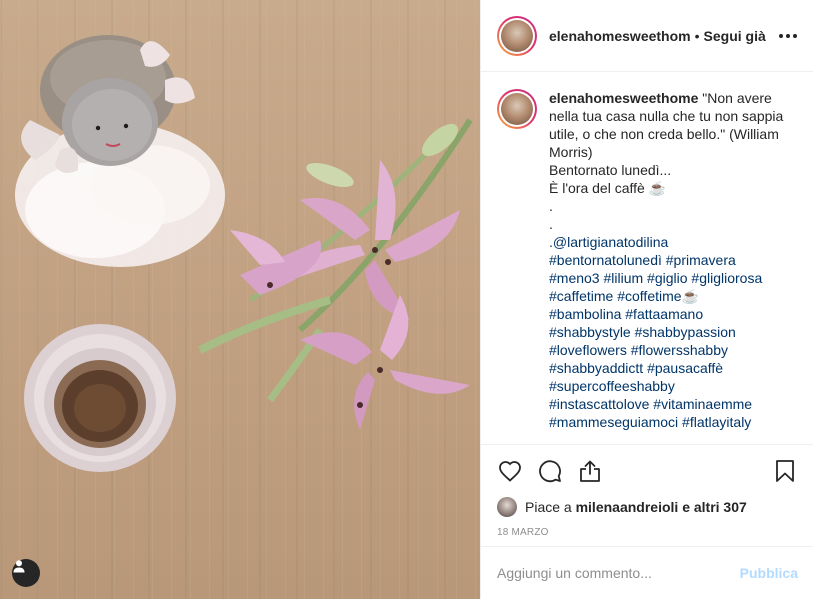  I want to click on hashtag-line: #shabbystyle #shabbypassion, so click(673, 332).